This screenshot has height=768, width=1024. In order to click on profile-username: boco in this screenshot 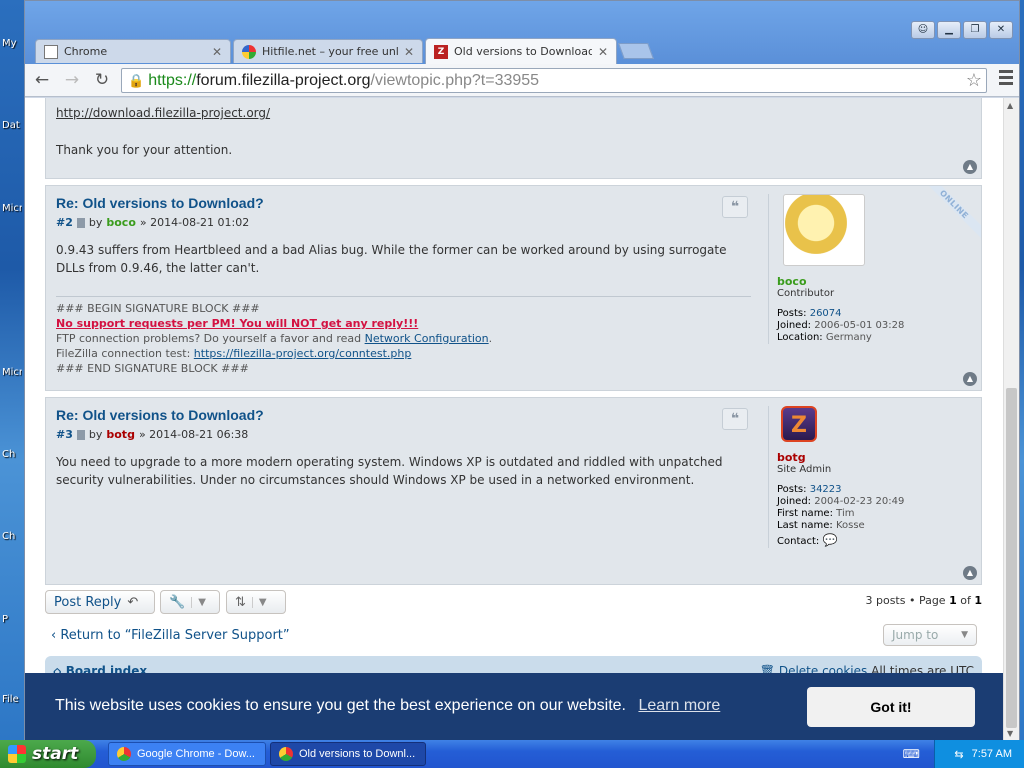, I will do `click(875, 282)`.